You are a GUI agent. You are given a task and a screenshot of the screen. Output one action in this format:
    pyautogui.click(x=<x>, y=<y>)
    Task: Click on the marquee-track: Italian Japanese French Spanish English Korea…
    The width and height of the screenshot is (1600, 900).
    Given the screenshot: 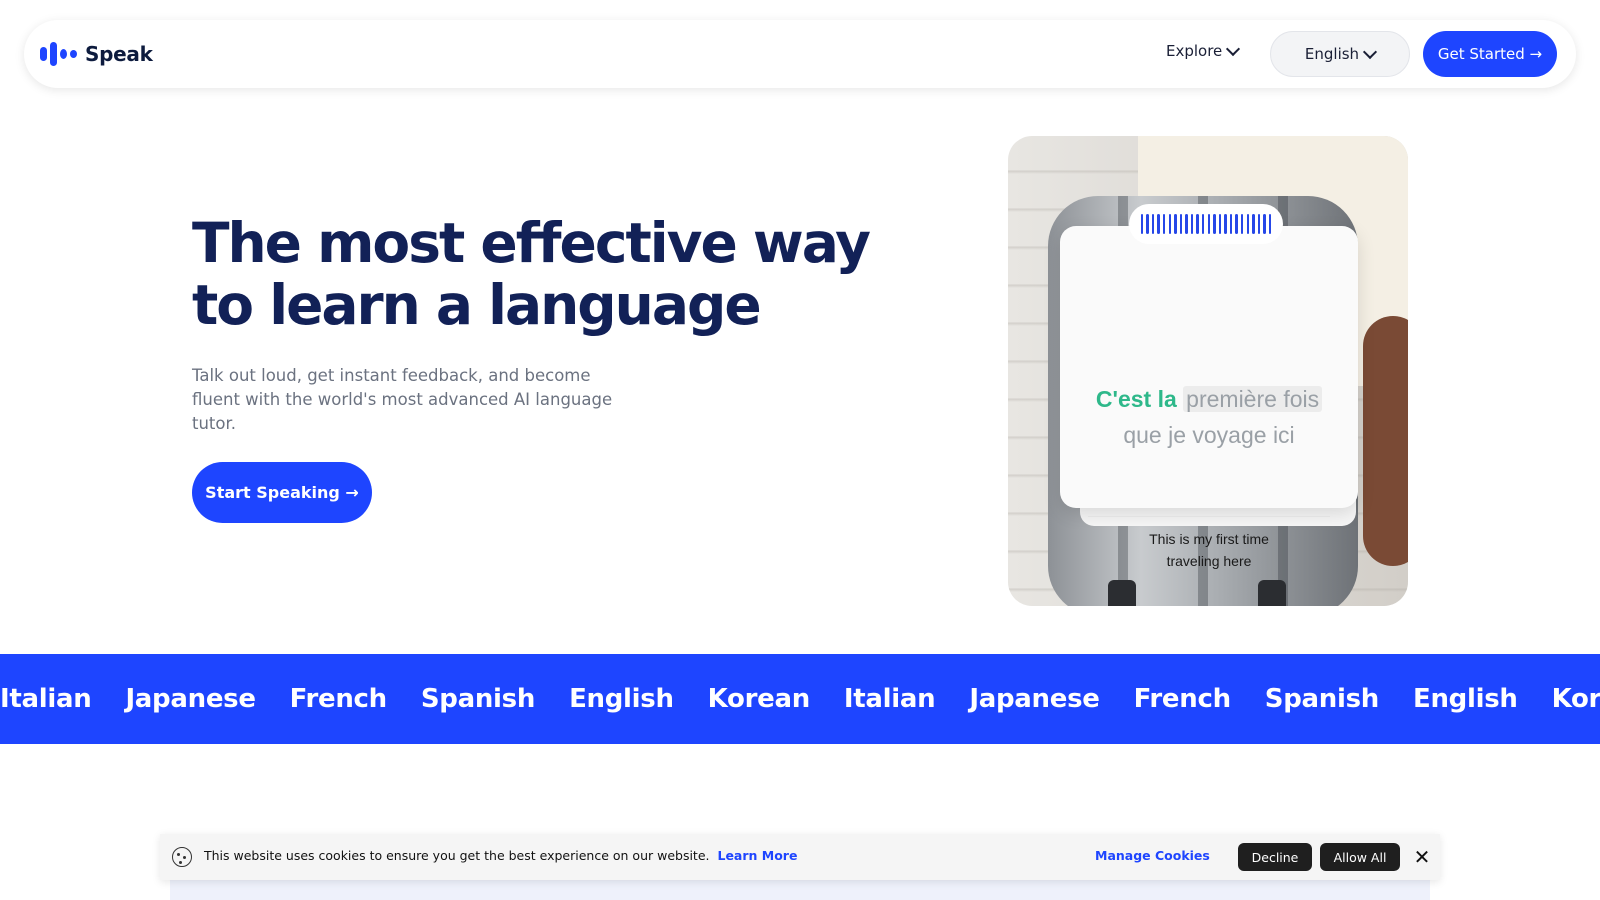 What is the action you would take?
    pyautogui.click(x=800, y=699)
    